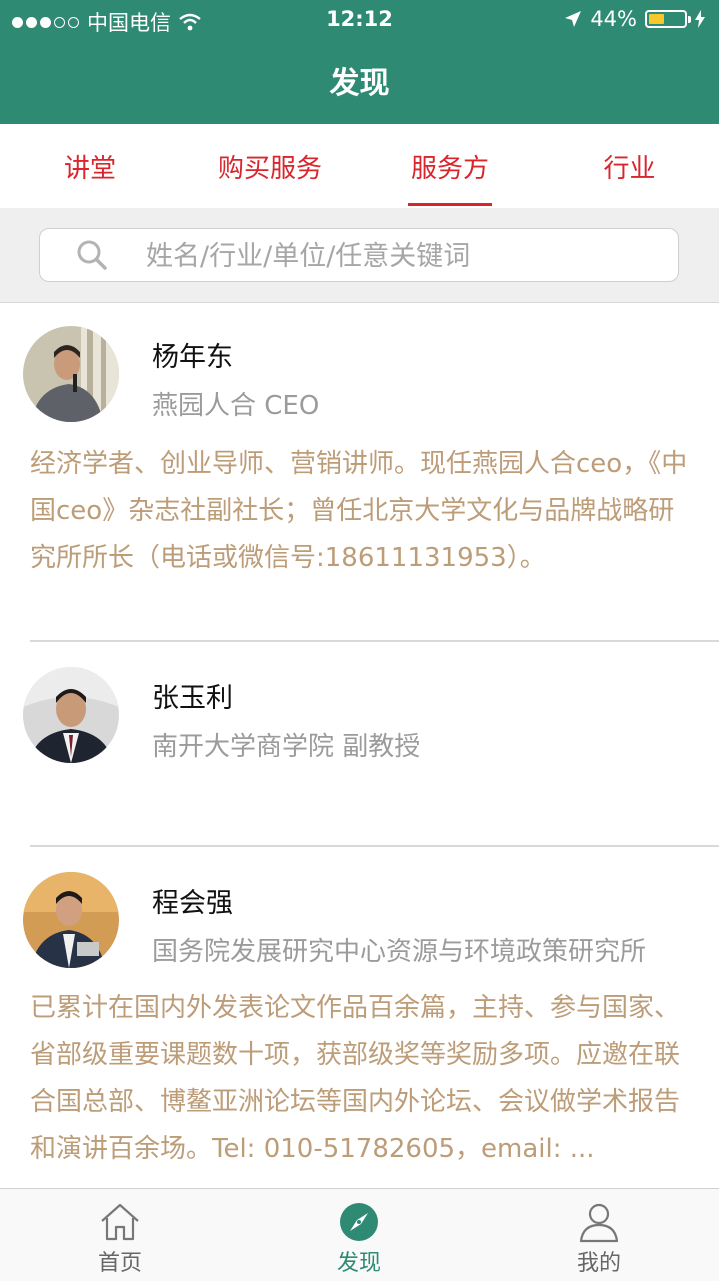 The image size is (719, 1281). What do you see at coordinates (359, 62) in the screenshot?
I see `app-header: 中国电信 12:12 44% 发现` at bounding box center [359, 62].